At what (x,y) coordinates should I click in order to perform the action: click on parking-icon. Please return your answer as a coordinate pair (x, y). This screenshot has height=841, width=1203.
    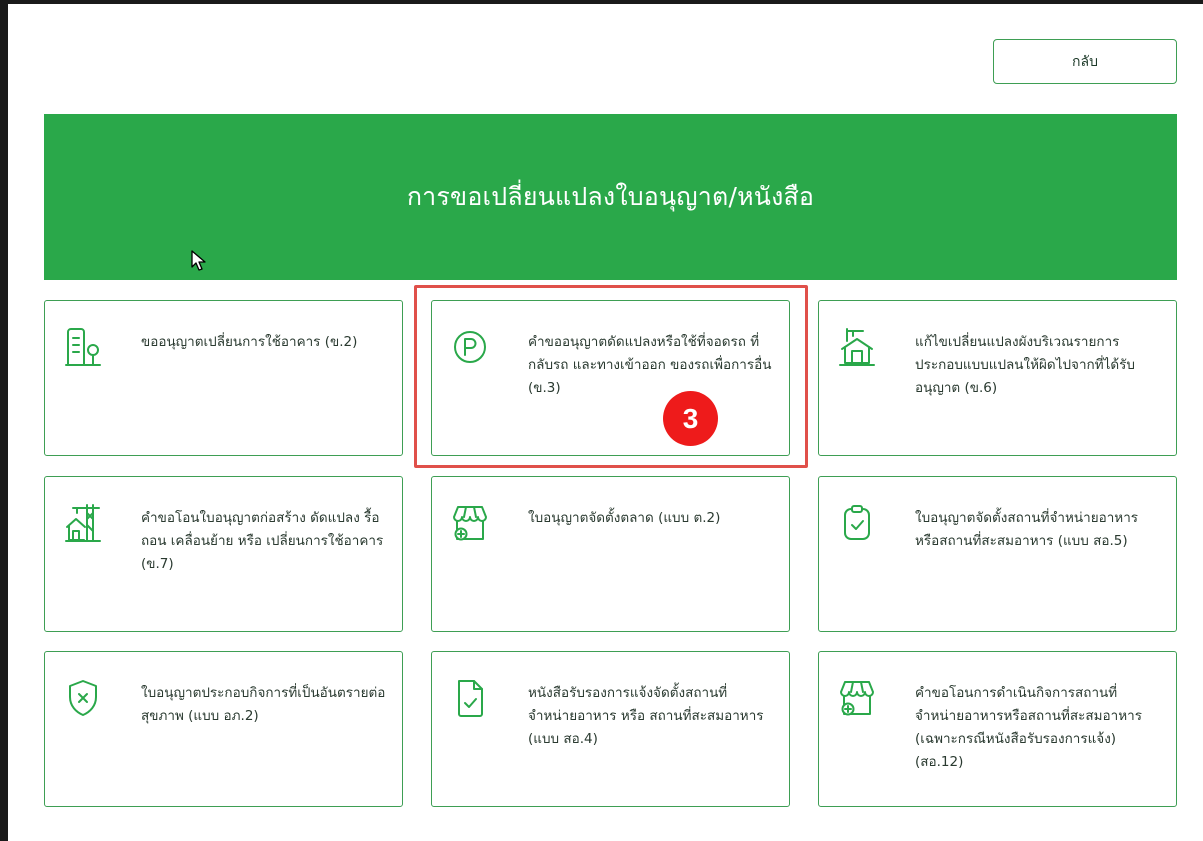
    Looking at the image, I should click on (470, 347).